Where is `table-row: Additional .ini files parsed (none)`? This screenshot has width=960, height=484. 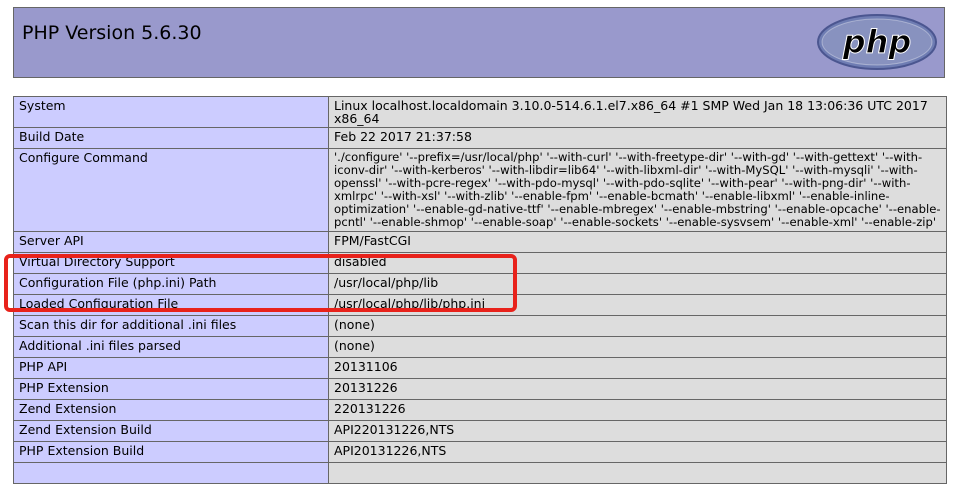
table-row: Additional .ini files parsed (none) is located at coordinates (480, 347).